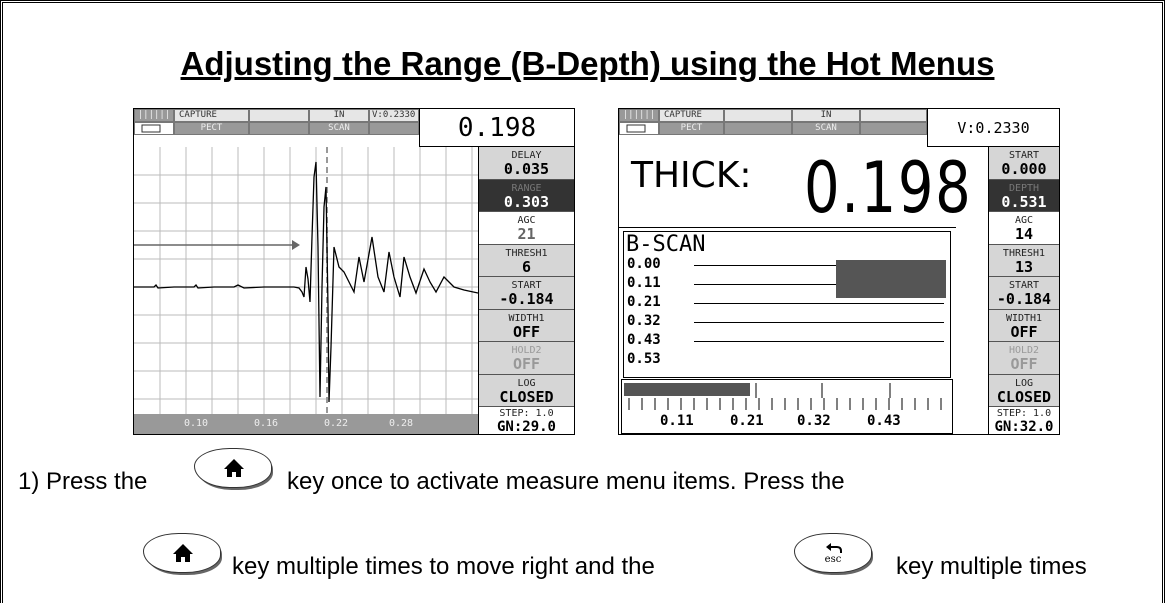 The width and height of the screenshot is (1175, 603). I want to click on instruction-step-1-line2-end: key multiple times, so click(991, 566).